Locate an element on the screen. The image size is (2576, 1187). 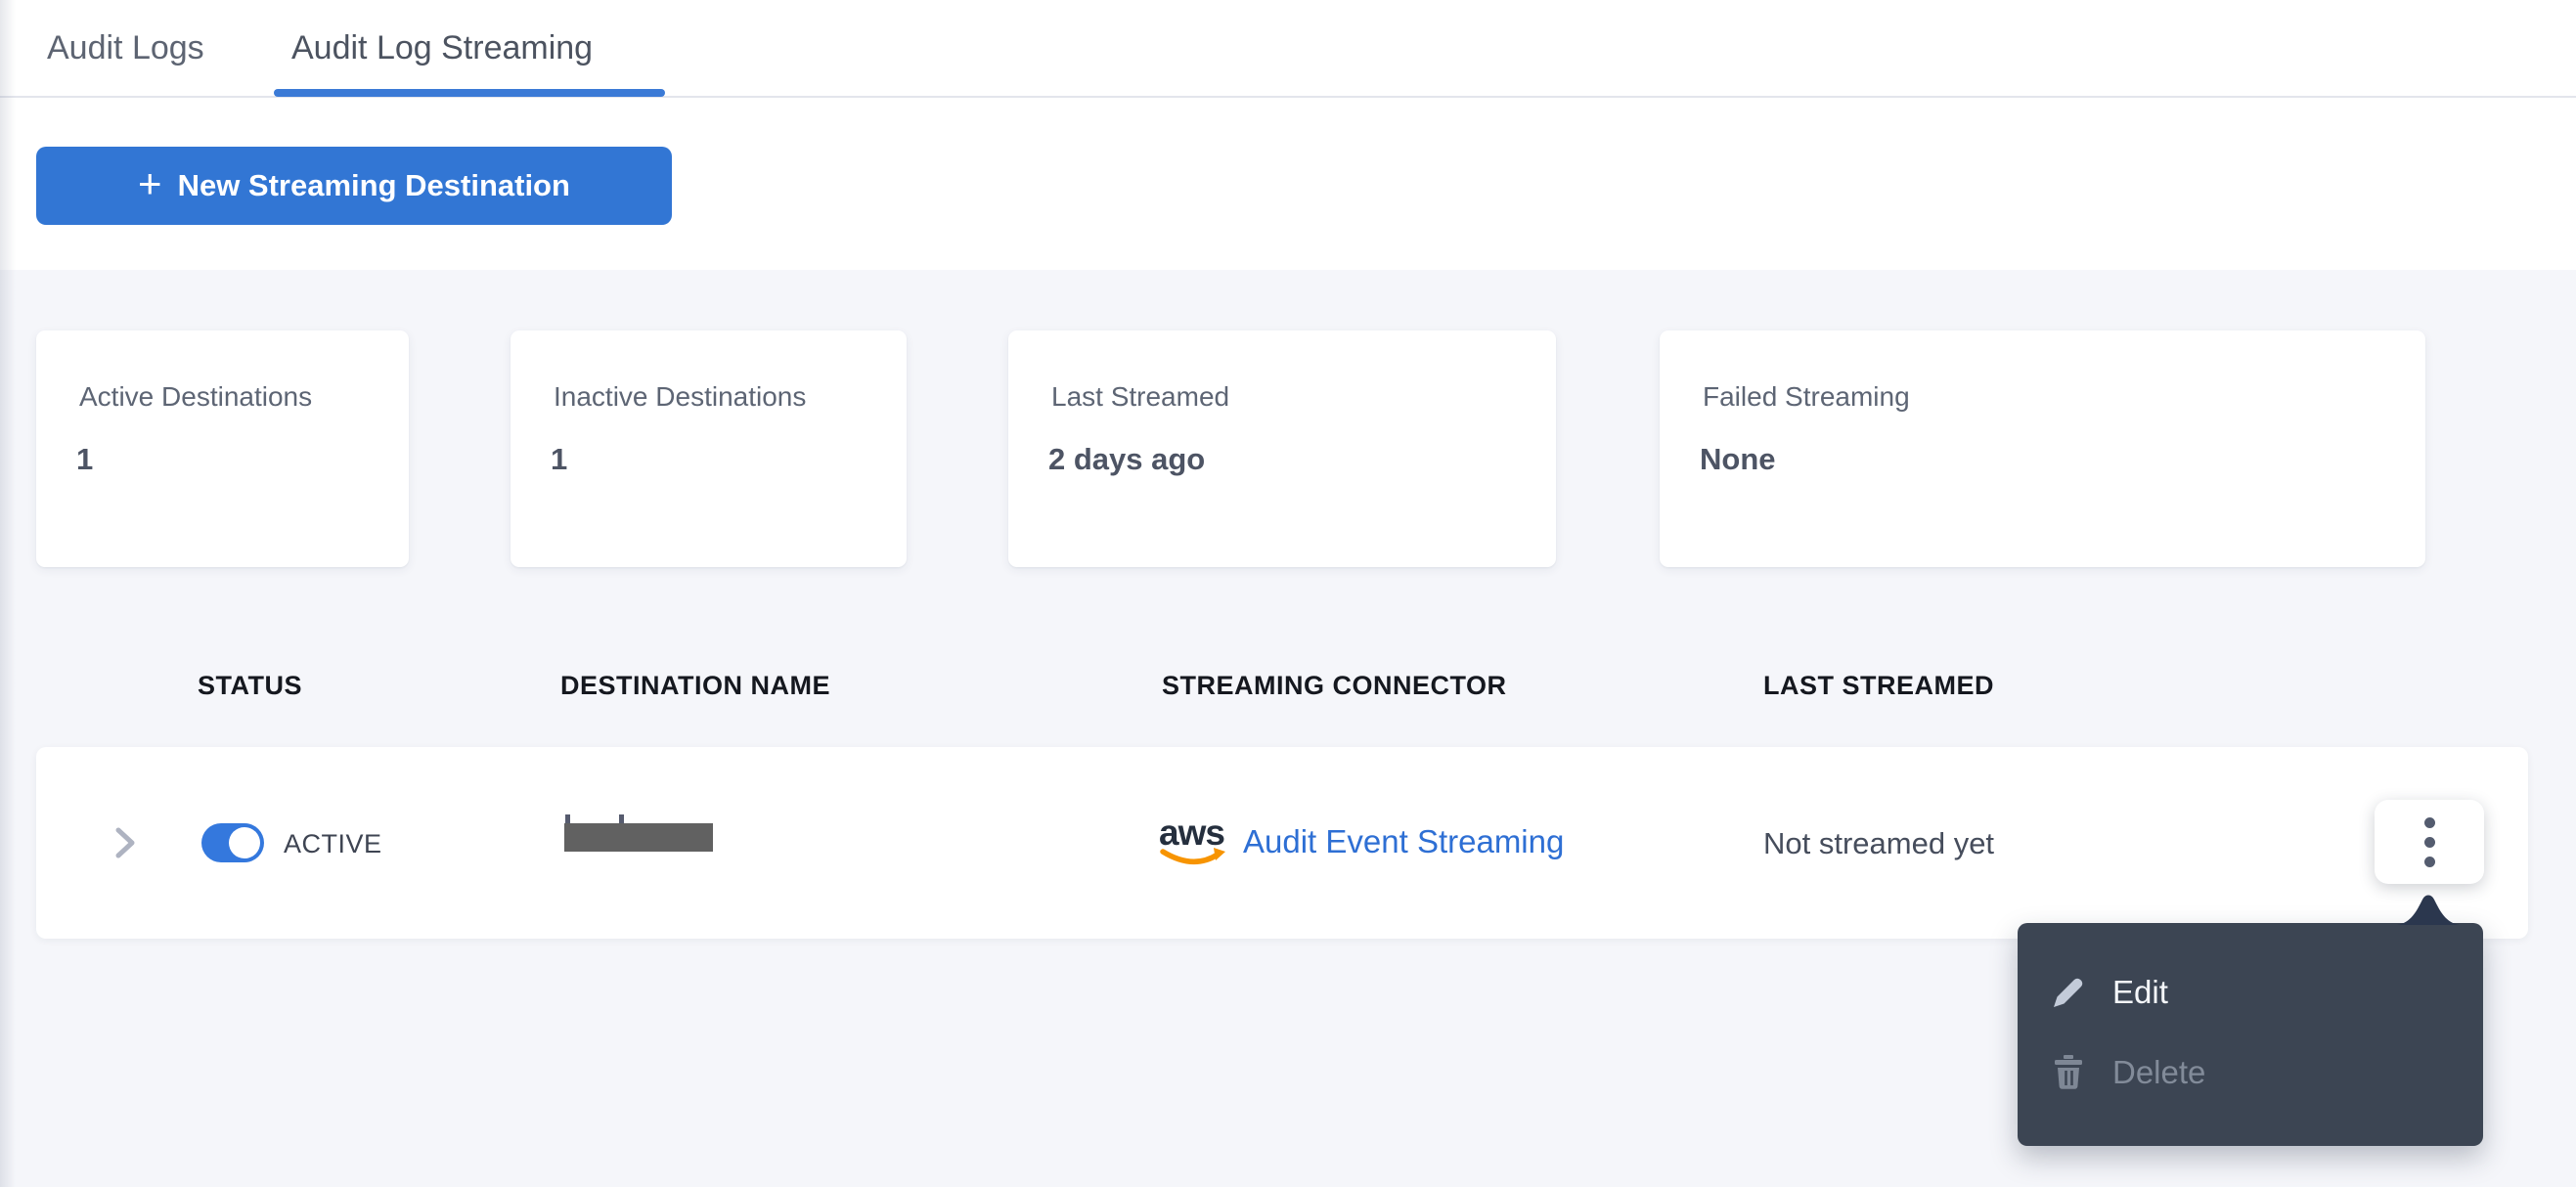
column-header-last-streamed: LAST STREAMED is located at coordinates (1878, 685).